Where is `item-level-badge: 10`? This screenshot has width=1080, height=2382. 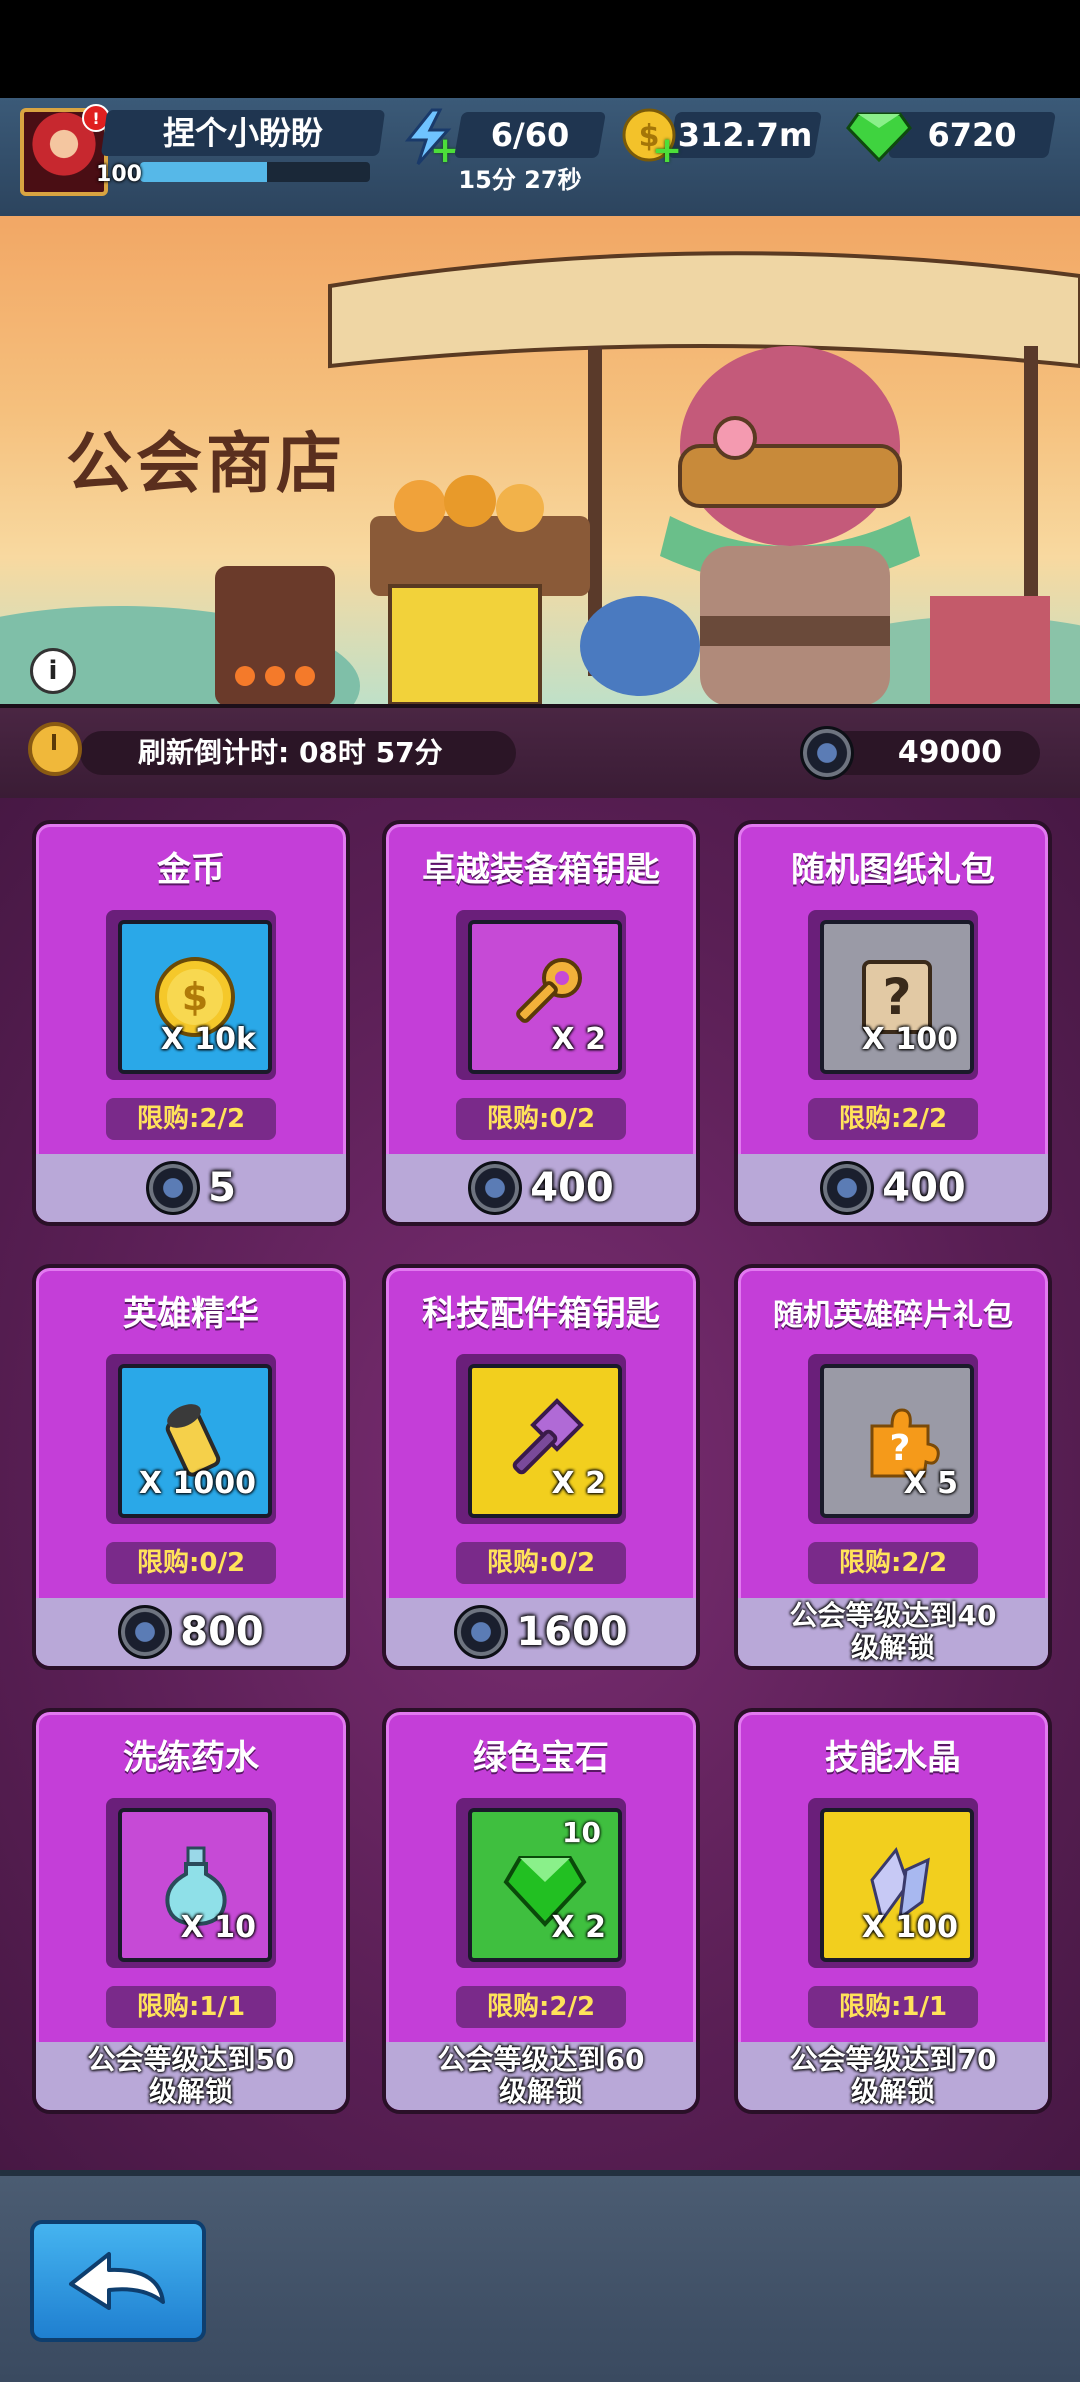 item-level-badge: 10 is located at coordinates (581, 1832).